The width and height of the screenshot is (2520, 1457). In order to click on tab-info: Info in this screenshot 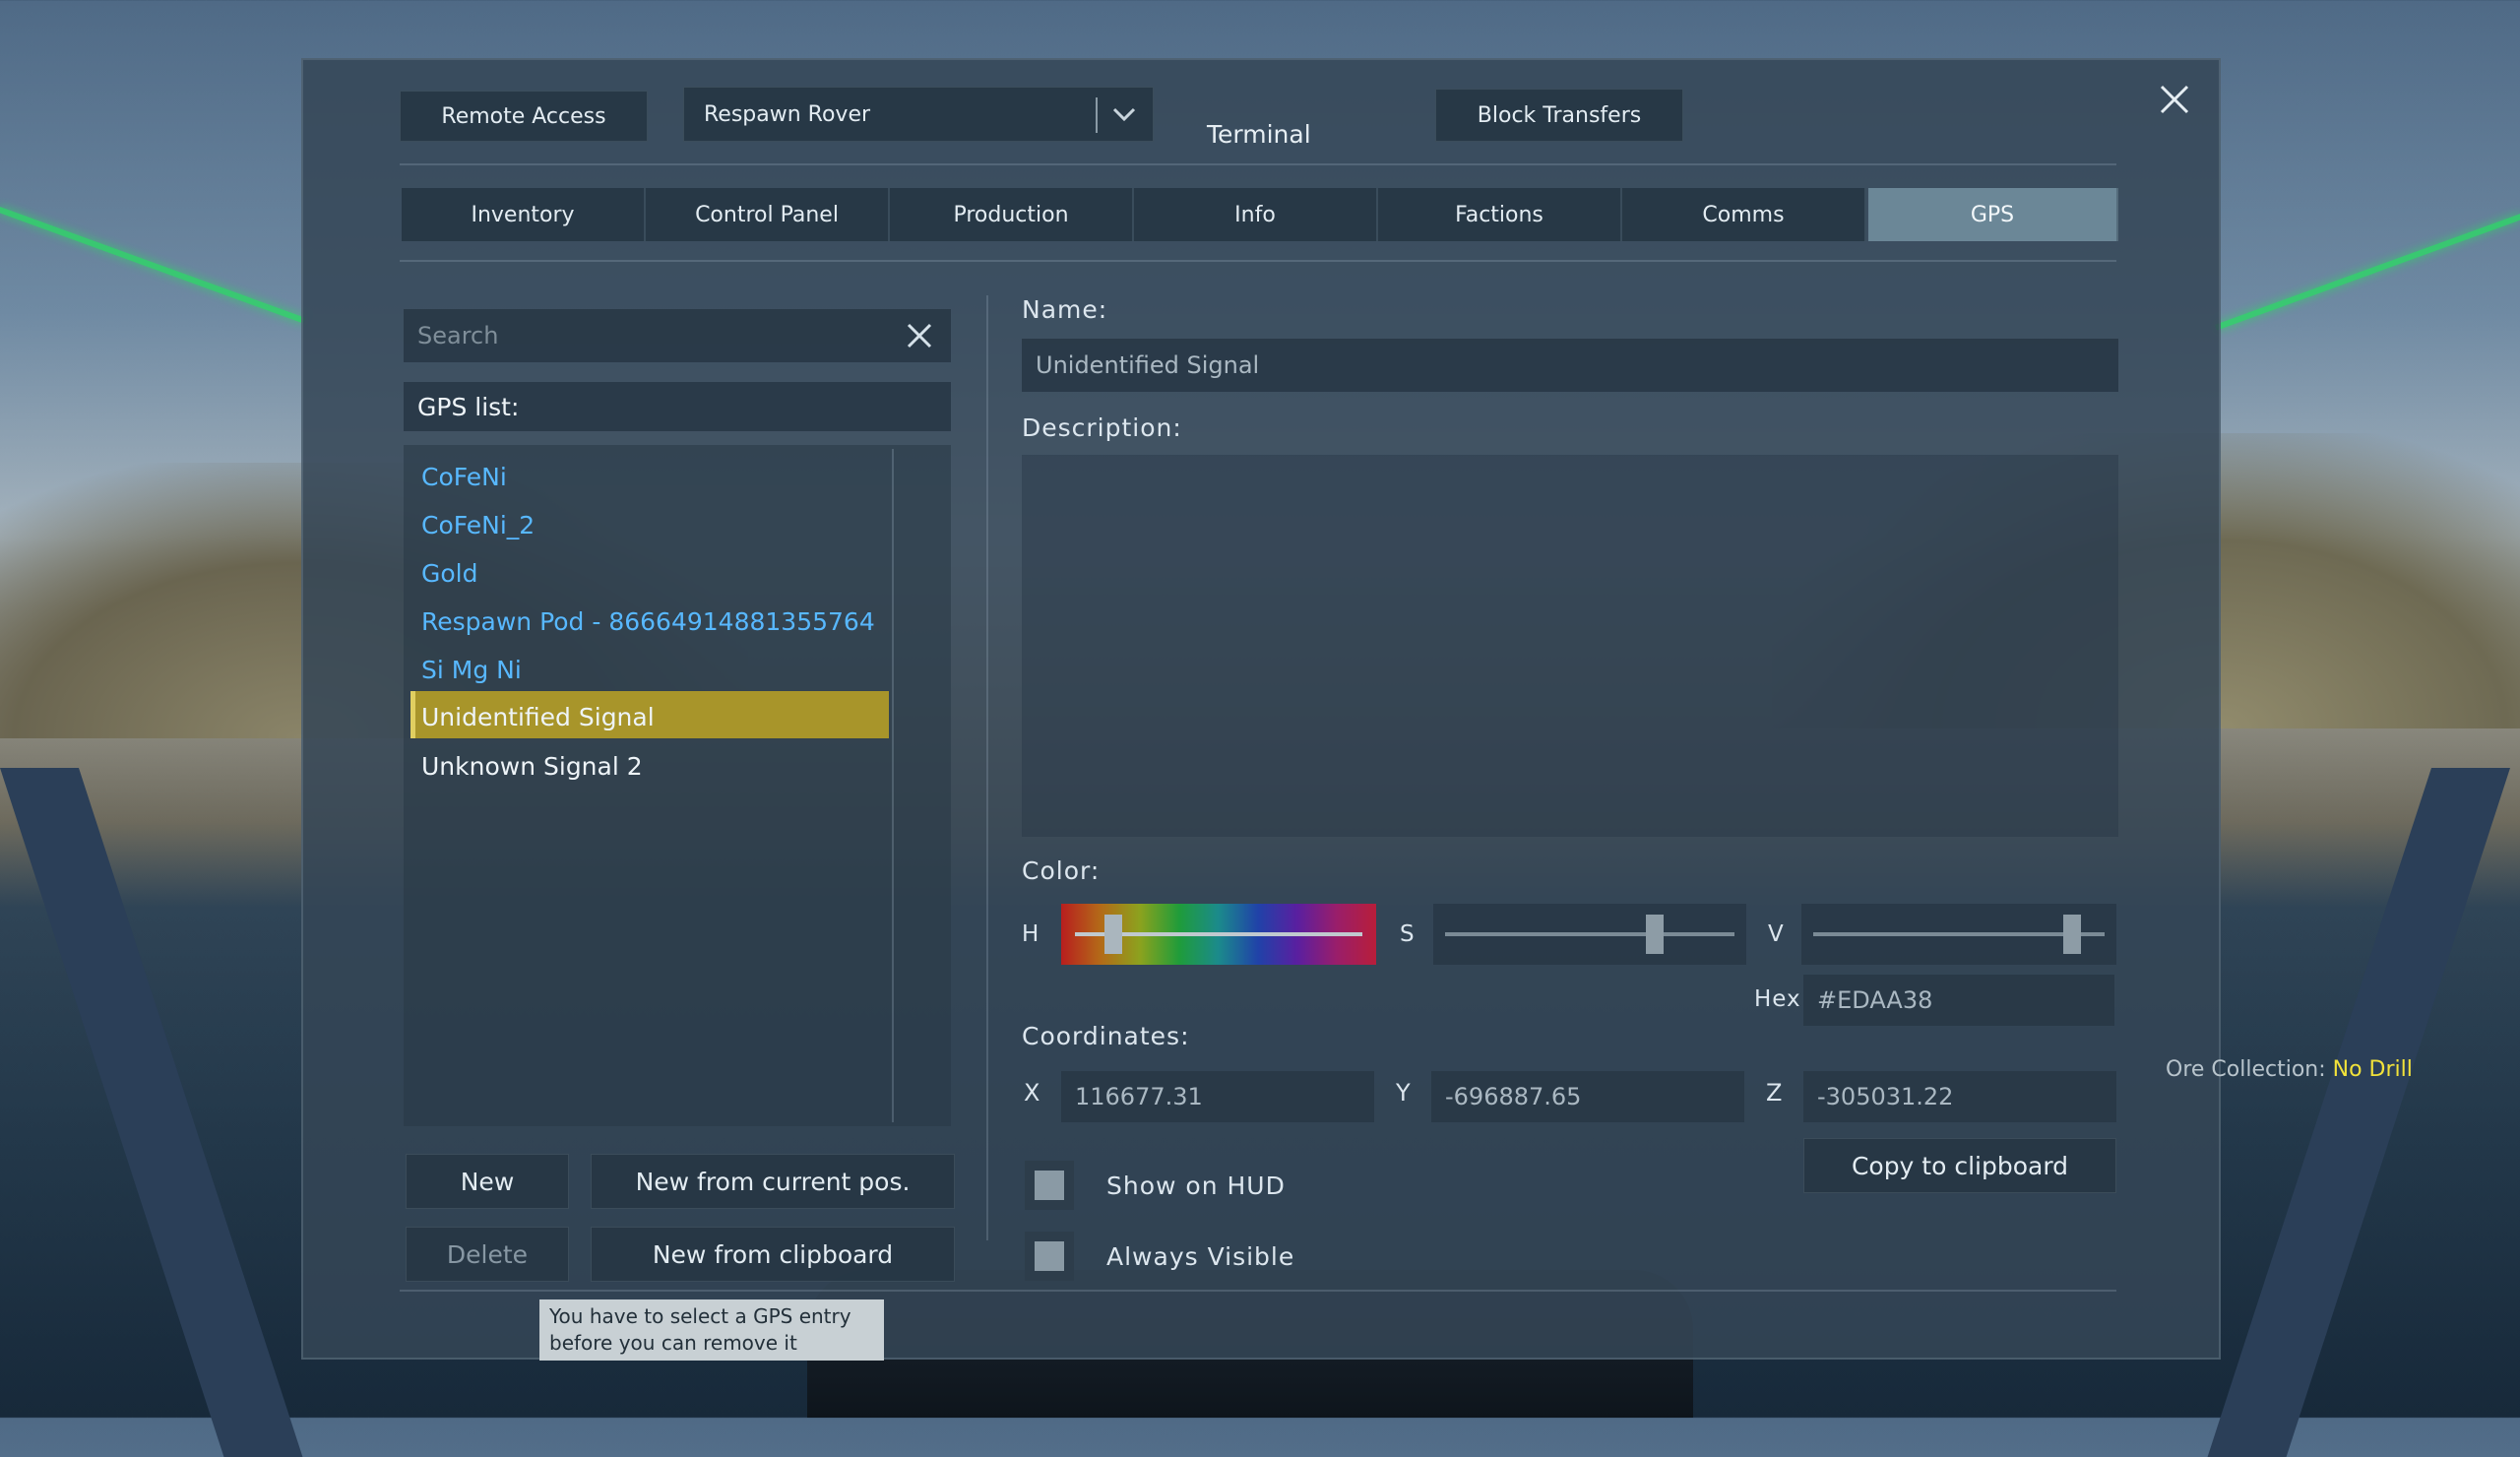, I will do `click(1256, 214)`.